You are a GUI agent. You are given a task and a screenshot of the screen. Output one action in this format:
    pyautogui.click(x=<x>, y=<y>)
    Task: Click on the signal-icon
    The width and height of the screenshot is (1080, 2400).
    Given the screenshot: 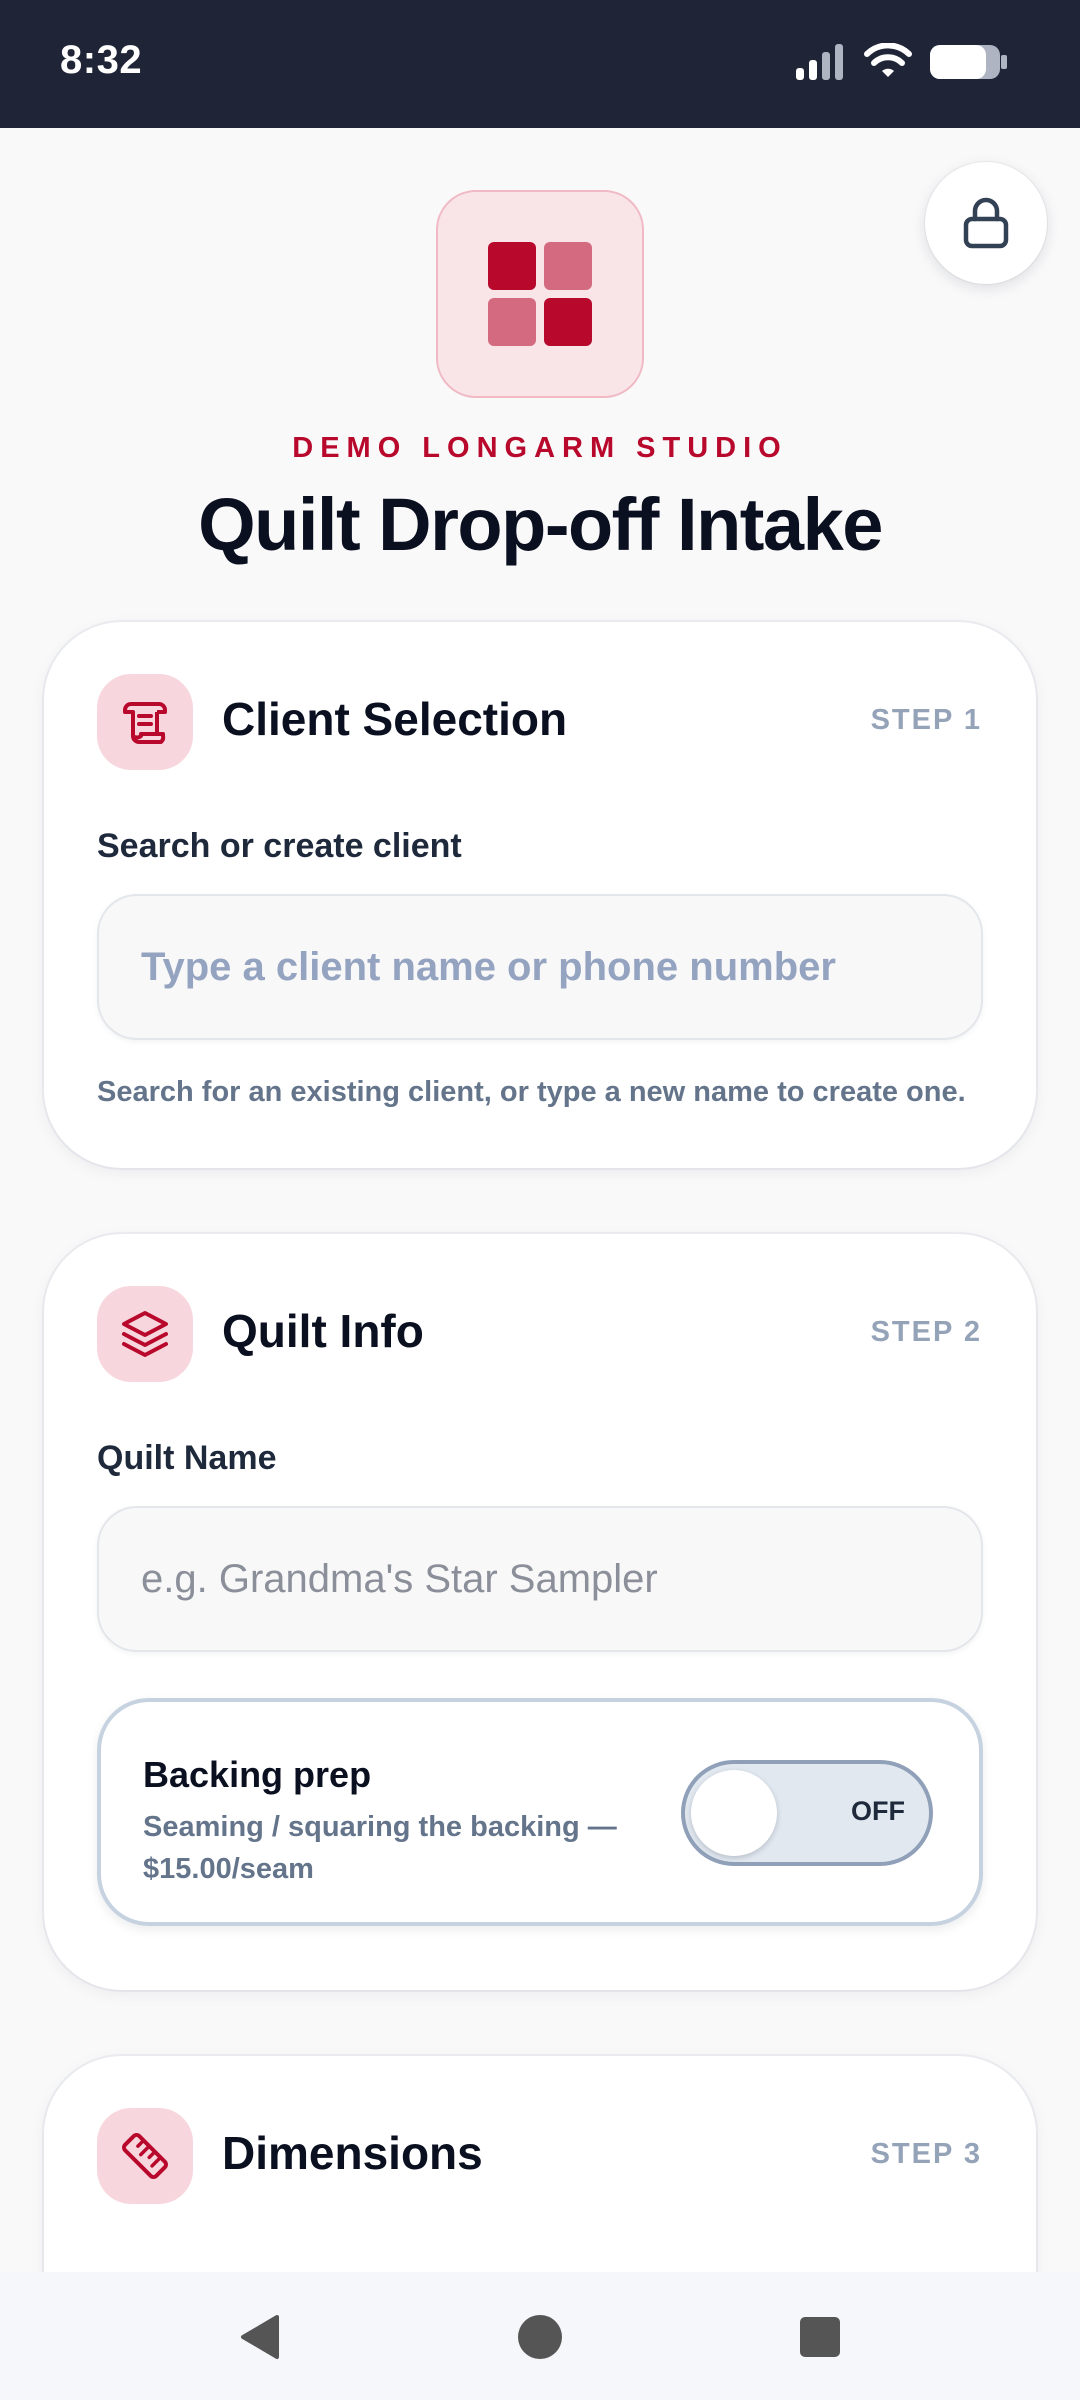 What is the action you would take?
    pyautogui.click(x=819, y=62)
    